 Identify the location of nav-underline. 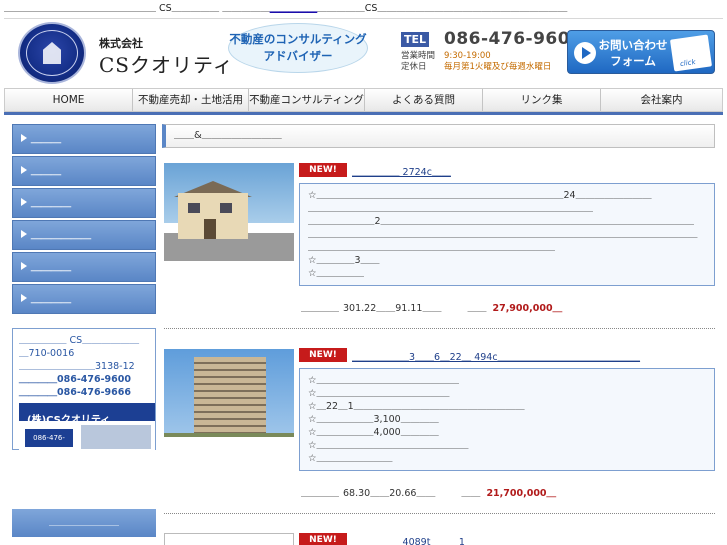
(363, 113).